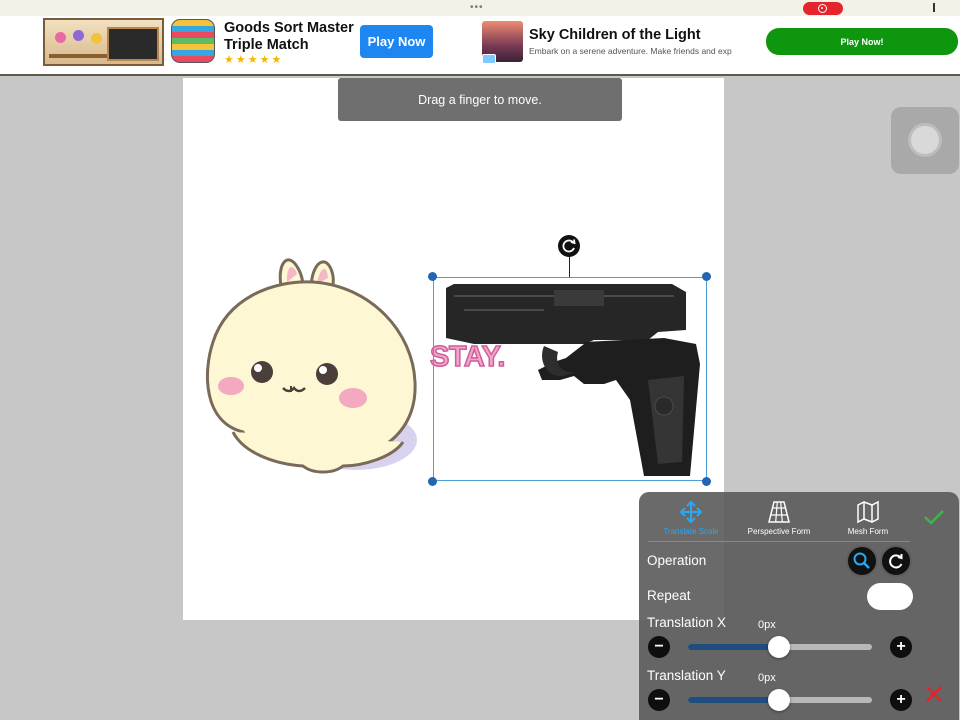  I want to click on status-indicator, so click(934, 7).